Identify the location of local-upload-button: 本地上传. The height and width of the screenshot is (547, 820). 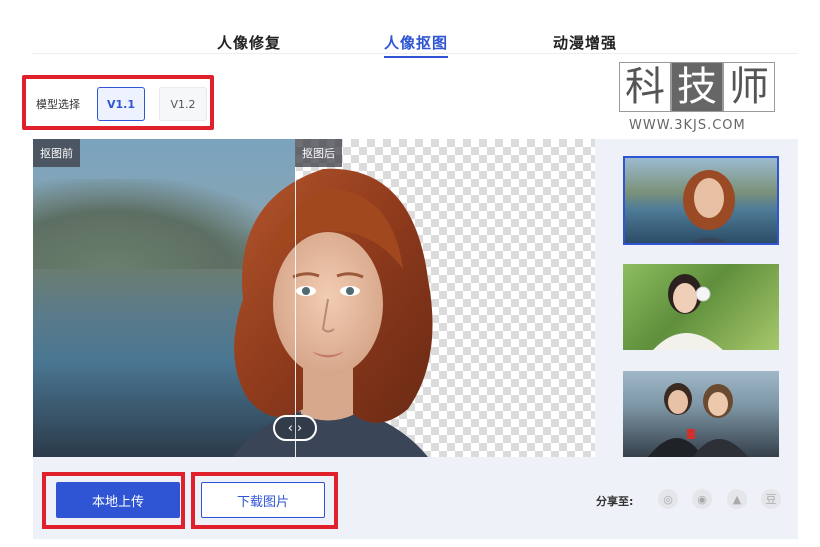
(118, 500).